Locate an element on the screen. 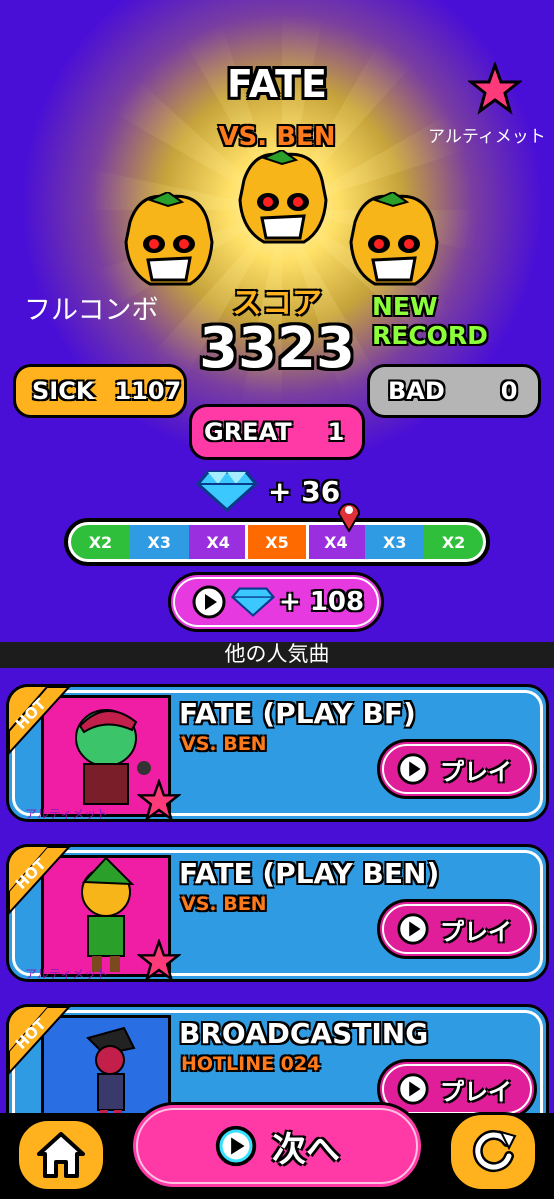 The image size is (554, 1199). song-card: HOT BROADCASTING HOTLINE 024 プレイ is located at coordinates (277, 1058).